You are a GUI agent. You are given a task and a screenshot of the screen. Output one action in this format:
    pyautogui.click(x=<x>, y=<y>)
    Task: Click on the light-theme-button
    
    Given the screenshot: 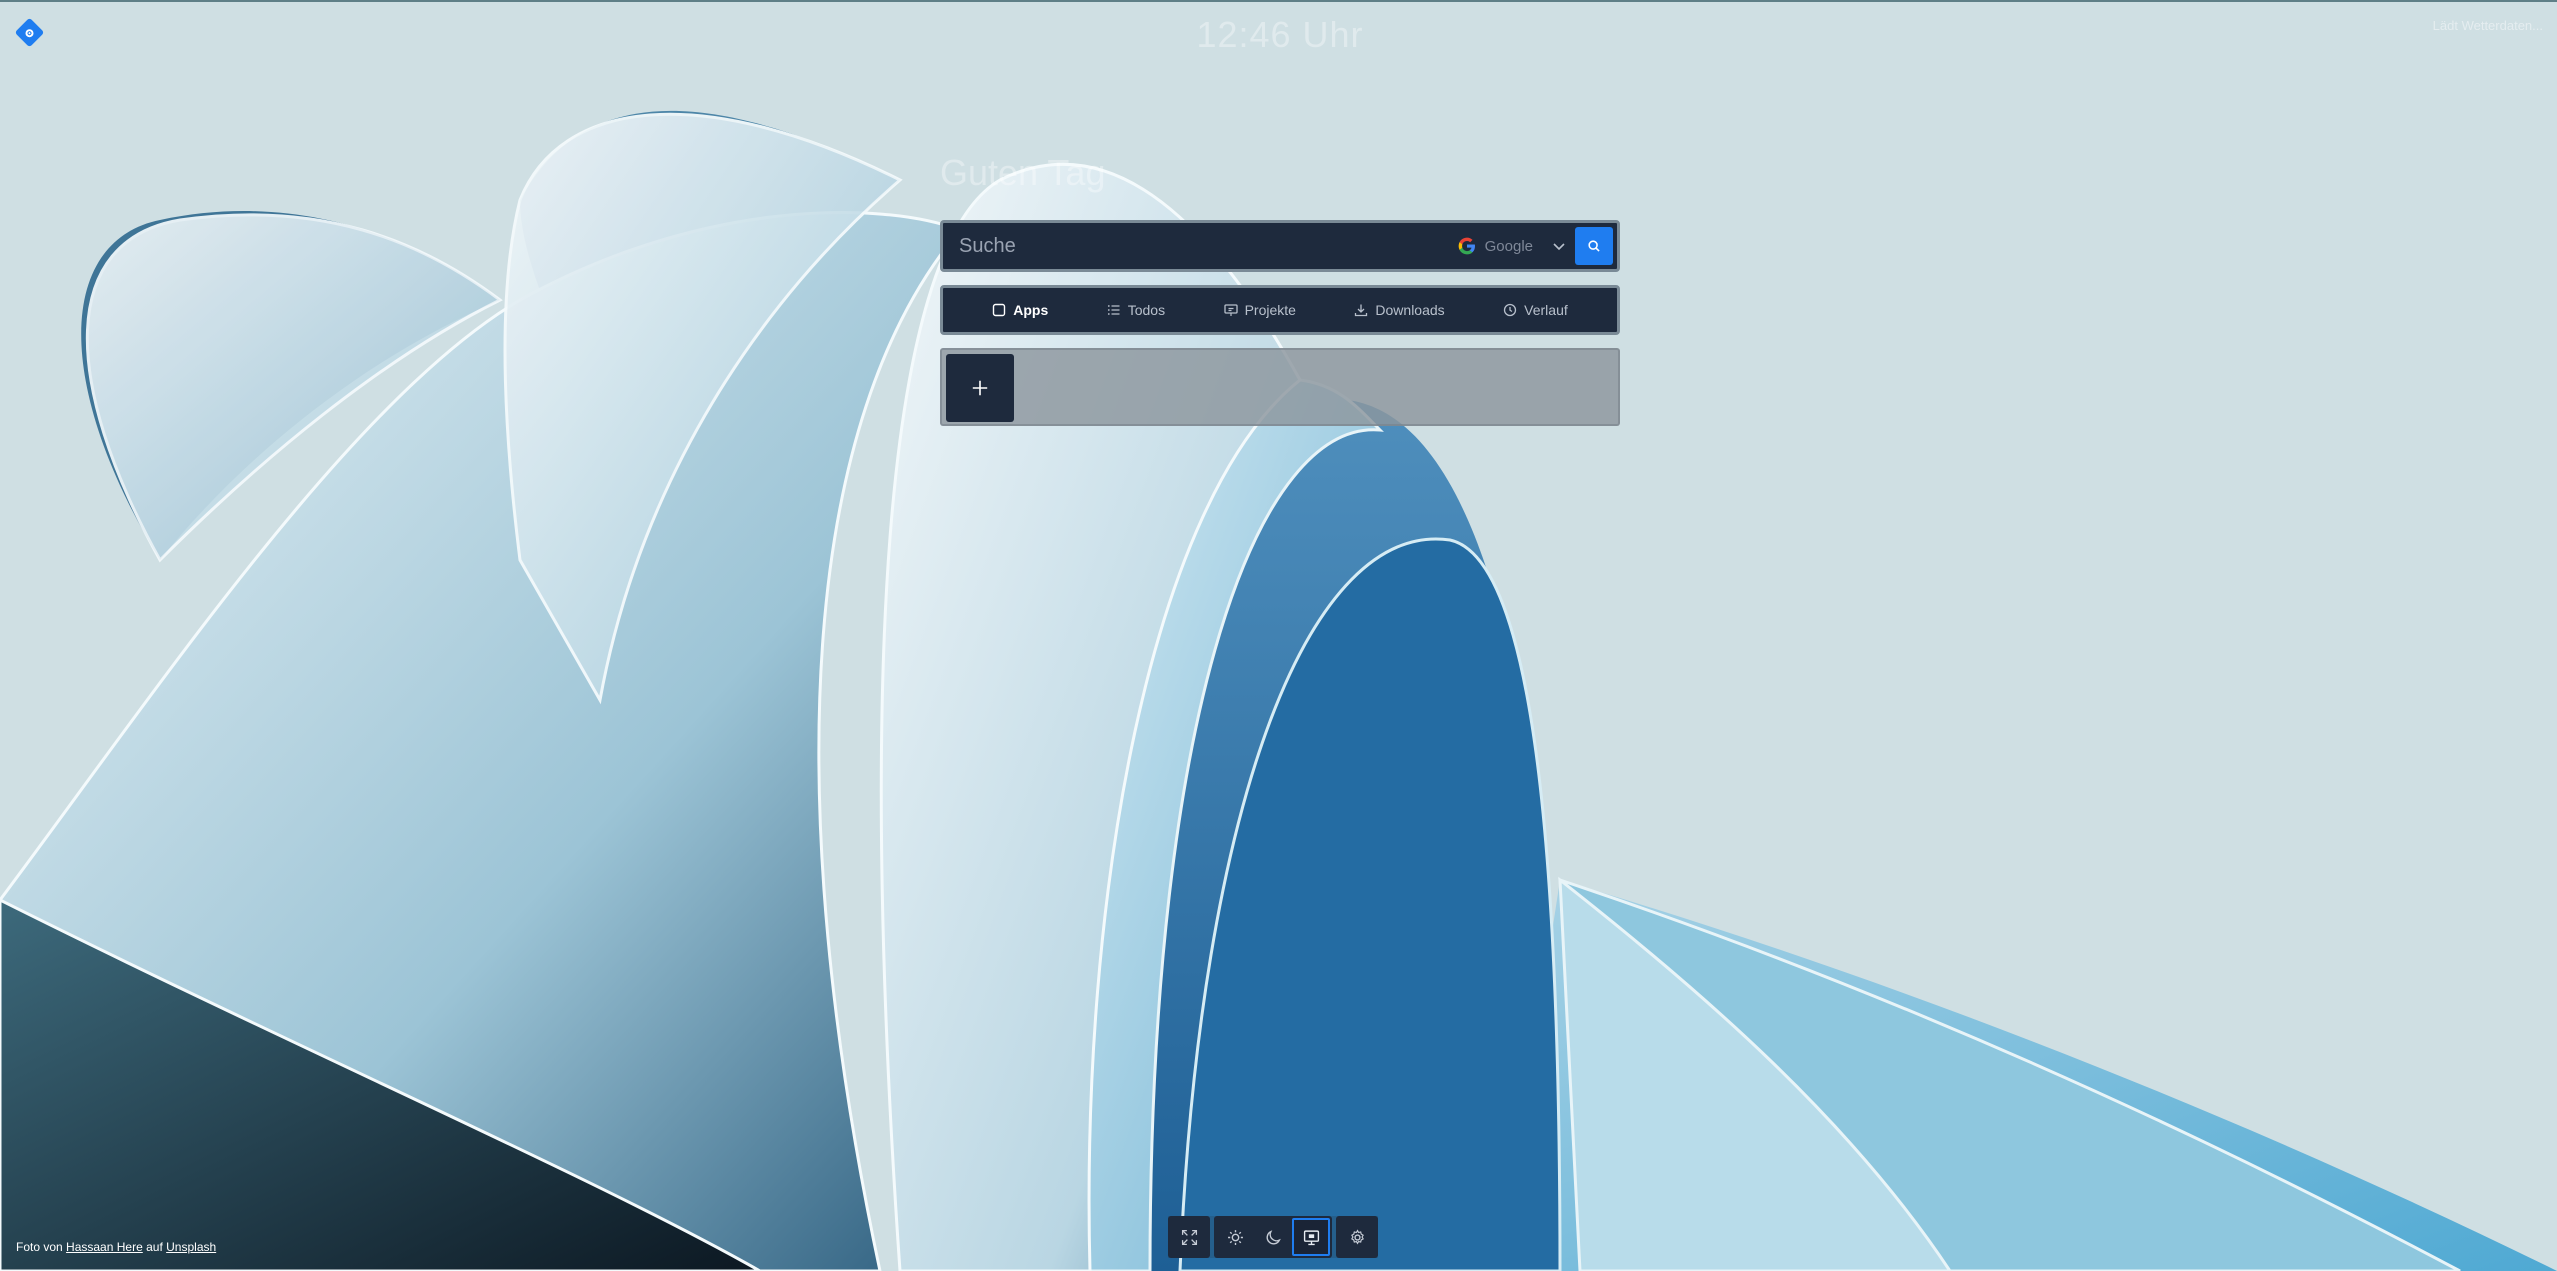 What is the action you would take?
    pyautogui.click(x=1235, y=1237)
    